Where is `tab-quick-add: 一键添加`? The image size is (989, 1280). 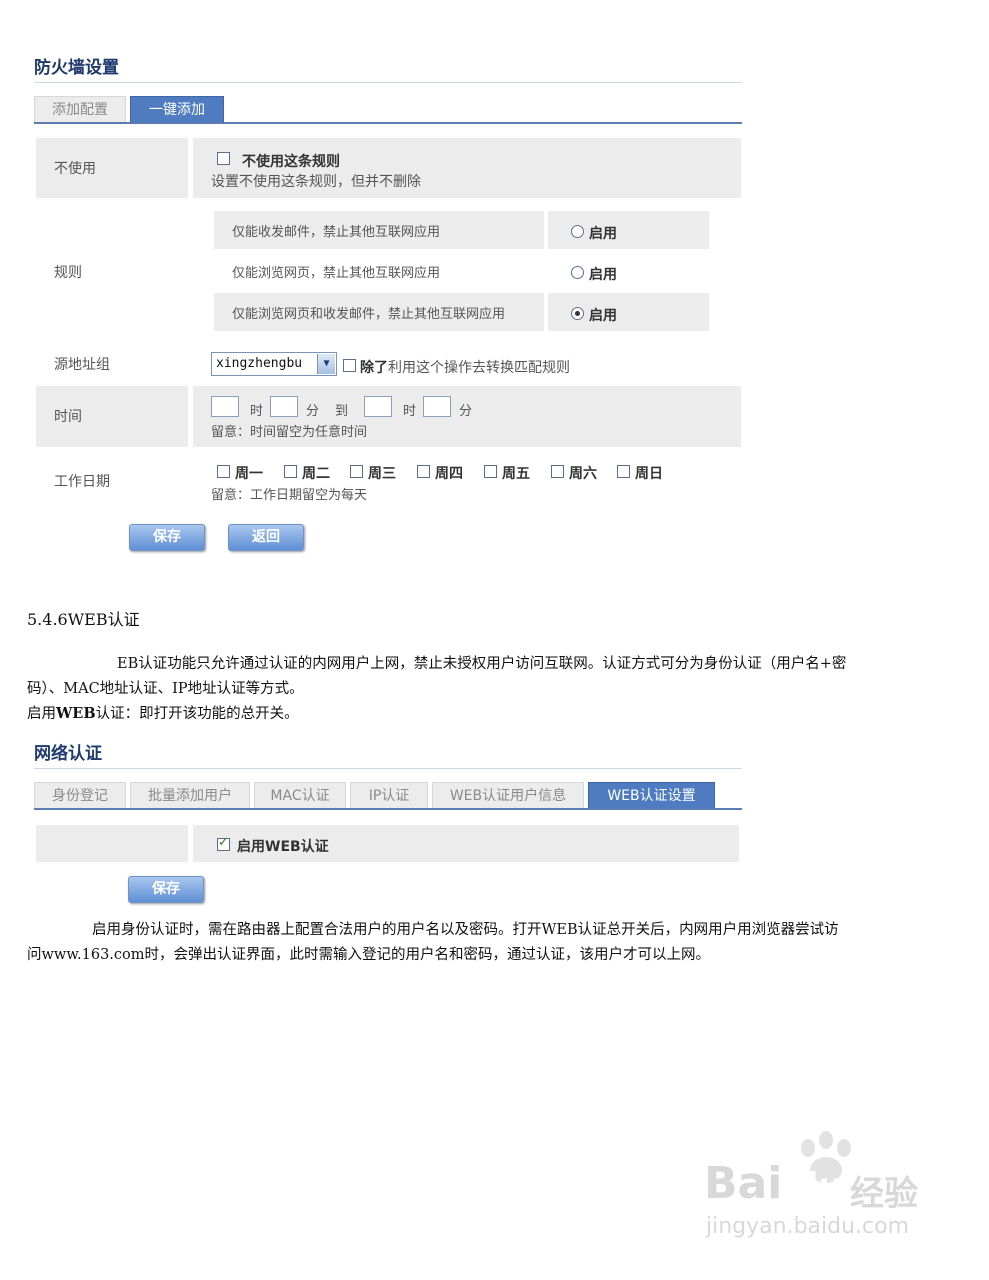
tab-quick-add: 一键添加 is located at coordinates (177, 109).